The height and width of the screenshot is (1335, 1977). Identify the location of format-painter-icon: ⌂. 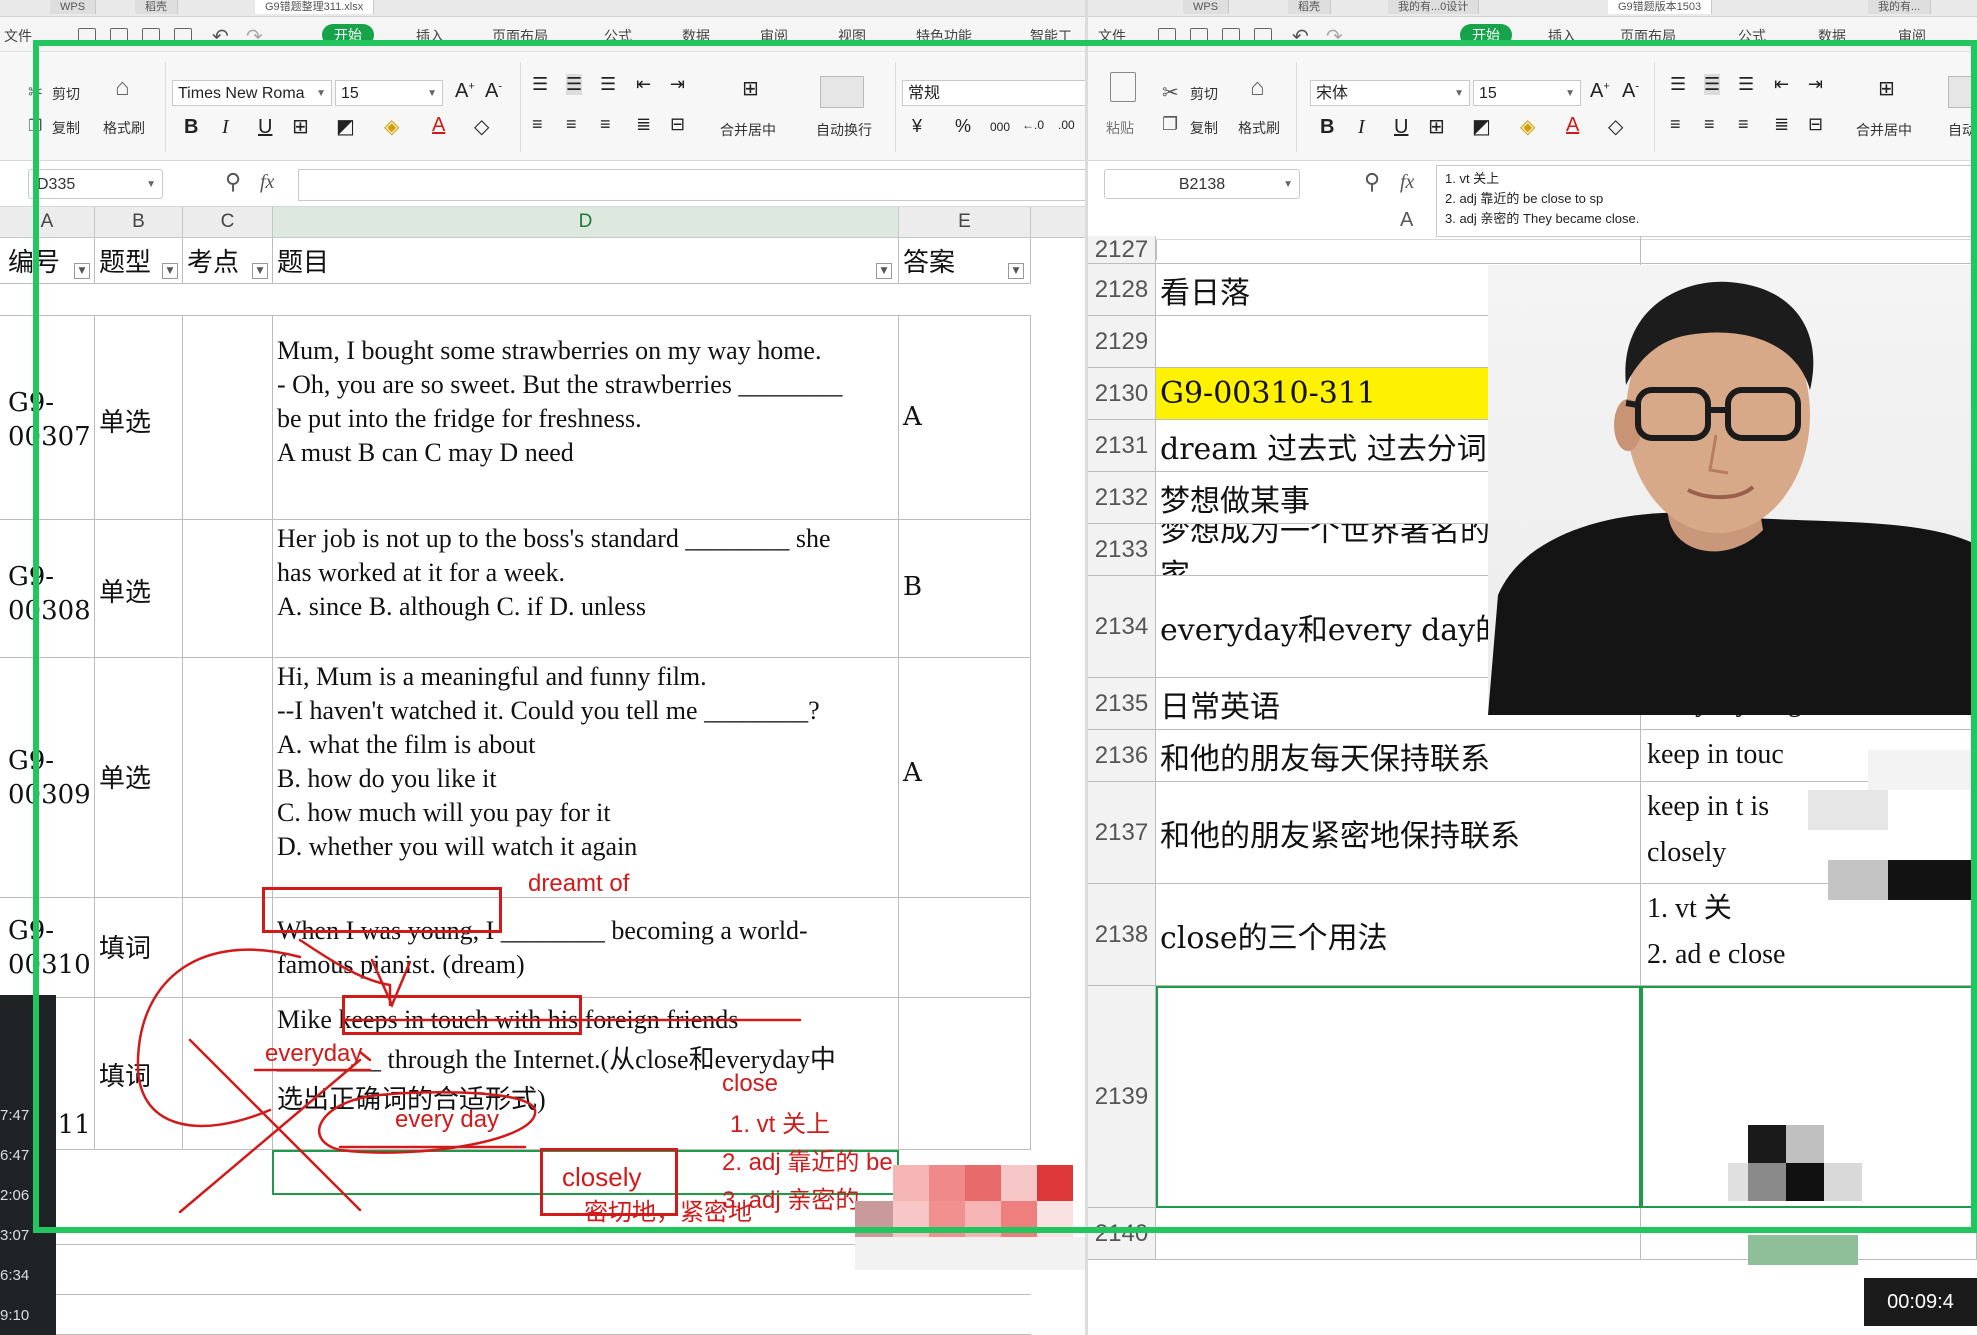
(1257, 88).